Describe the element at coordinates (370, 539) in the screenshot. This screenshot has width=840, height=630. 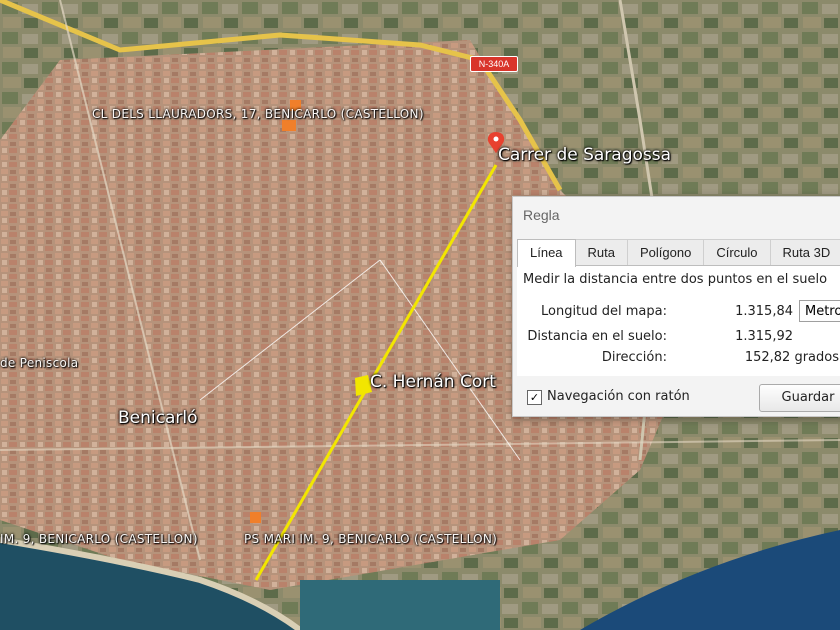
I see `address-label: PS MARI IM. 9, BENICARLO (CASTELLON)` at that location.